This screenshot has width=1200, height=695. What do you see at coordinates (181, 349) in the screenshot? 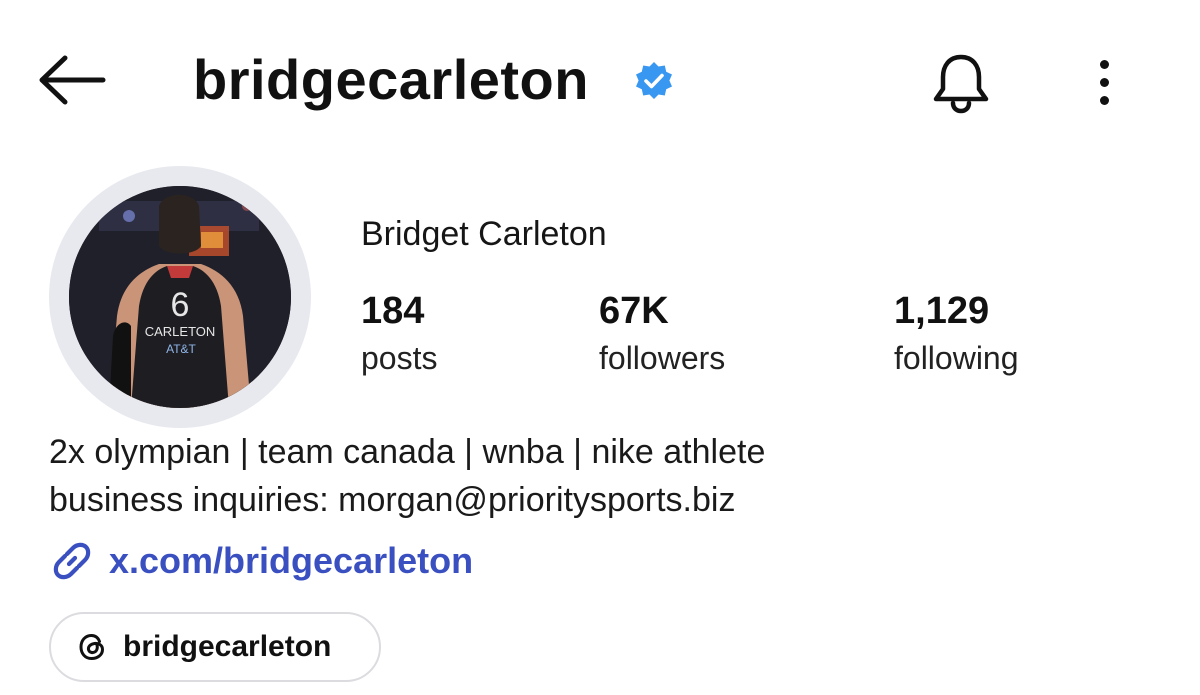
I see `jersey-sponsor: AT&T` at bounding box center [181, 349].